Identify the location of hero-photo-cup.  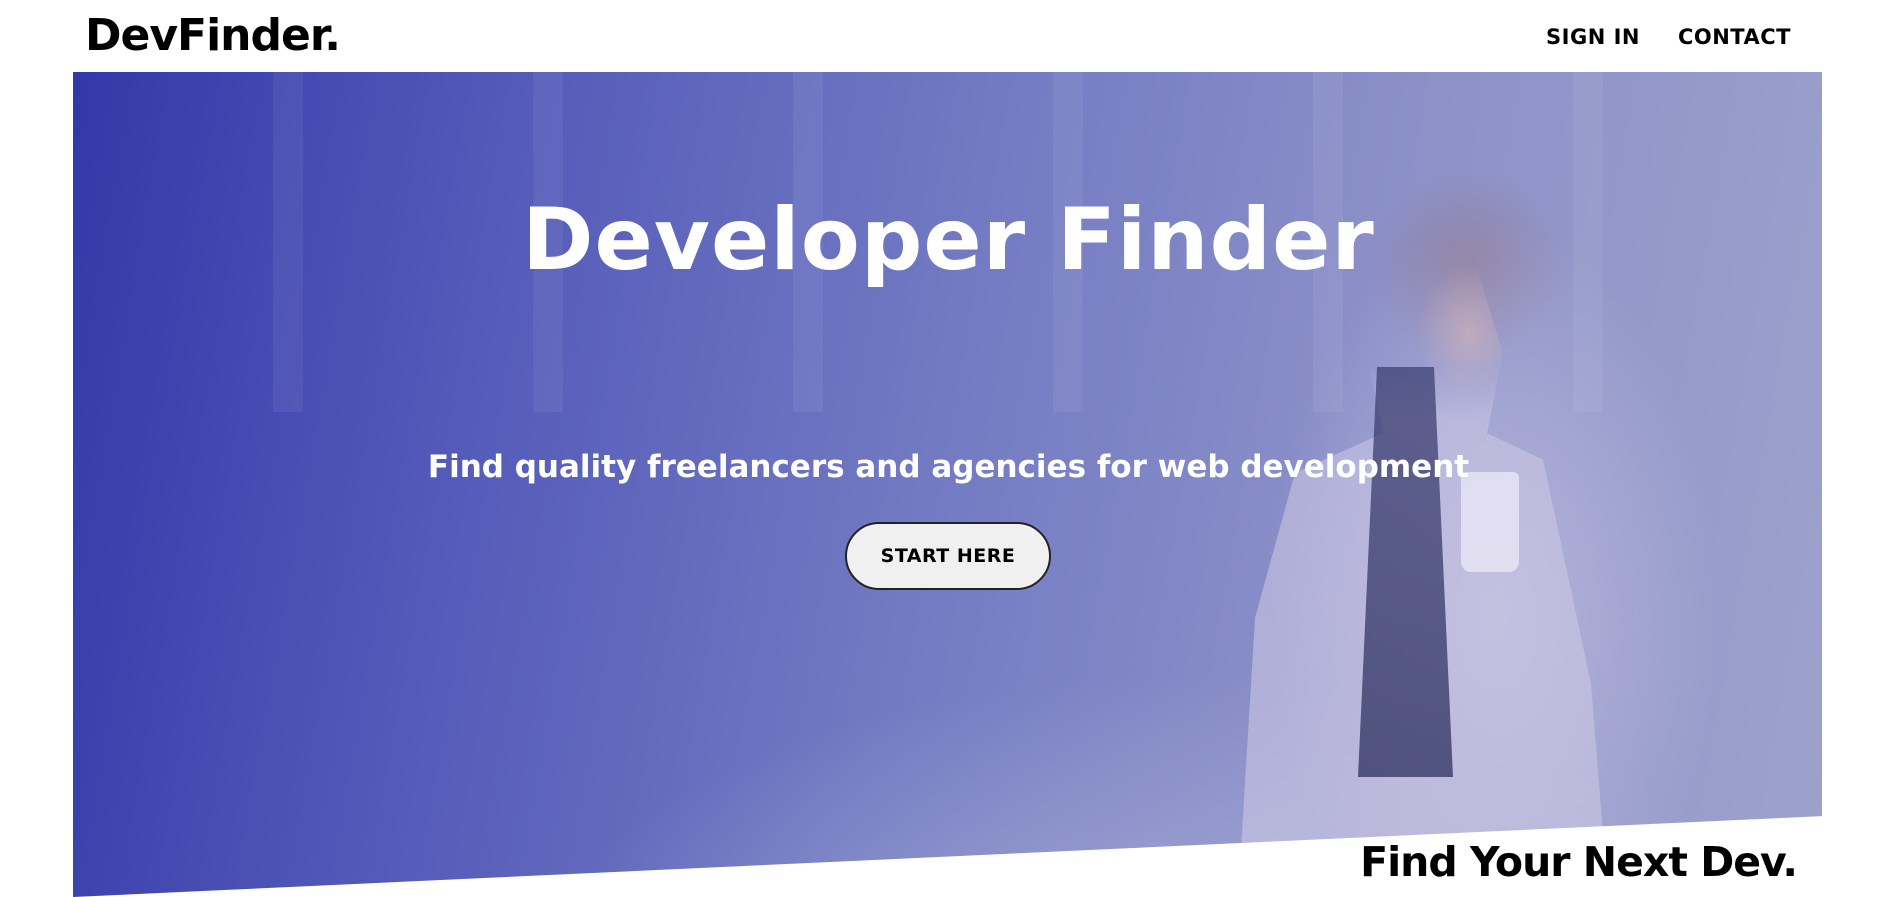
(1490, 522).